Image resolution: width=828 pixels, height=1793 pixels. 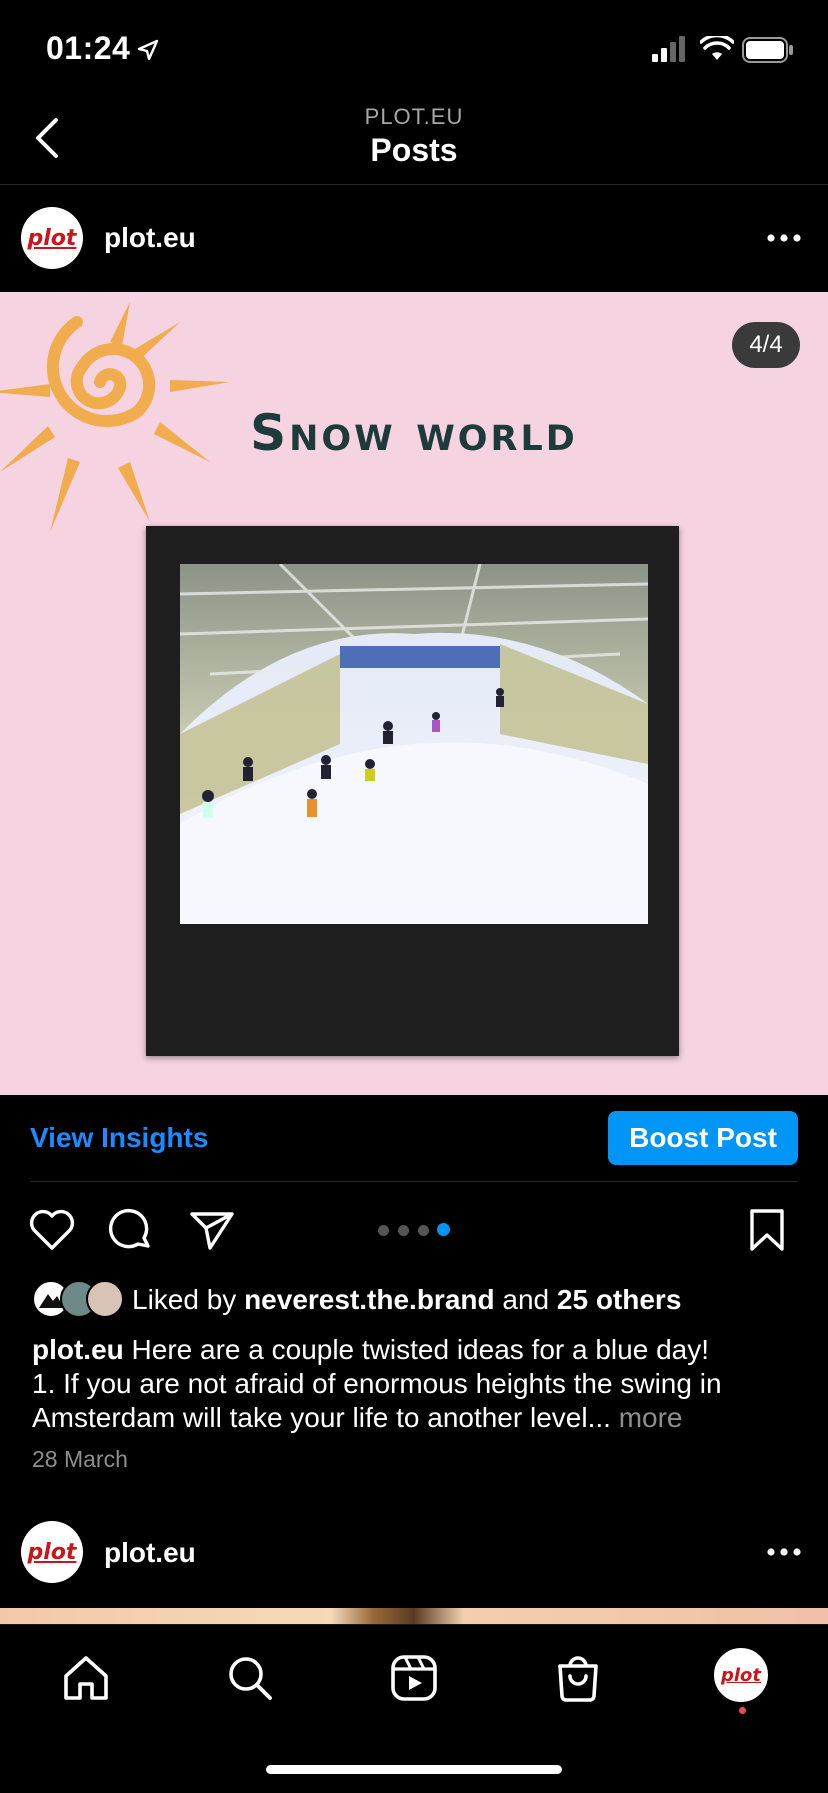 What do you see at coordinates (86, 1678) in the screenshot?
I see `home-icon` at bounding box center [86, 1678].